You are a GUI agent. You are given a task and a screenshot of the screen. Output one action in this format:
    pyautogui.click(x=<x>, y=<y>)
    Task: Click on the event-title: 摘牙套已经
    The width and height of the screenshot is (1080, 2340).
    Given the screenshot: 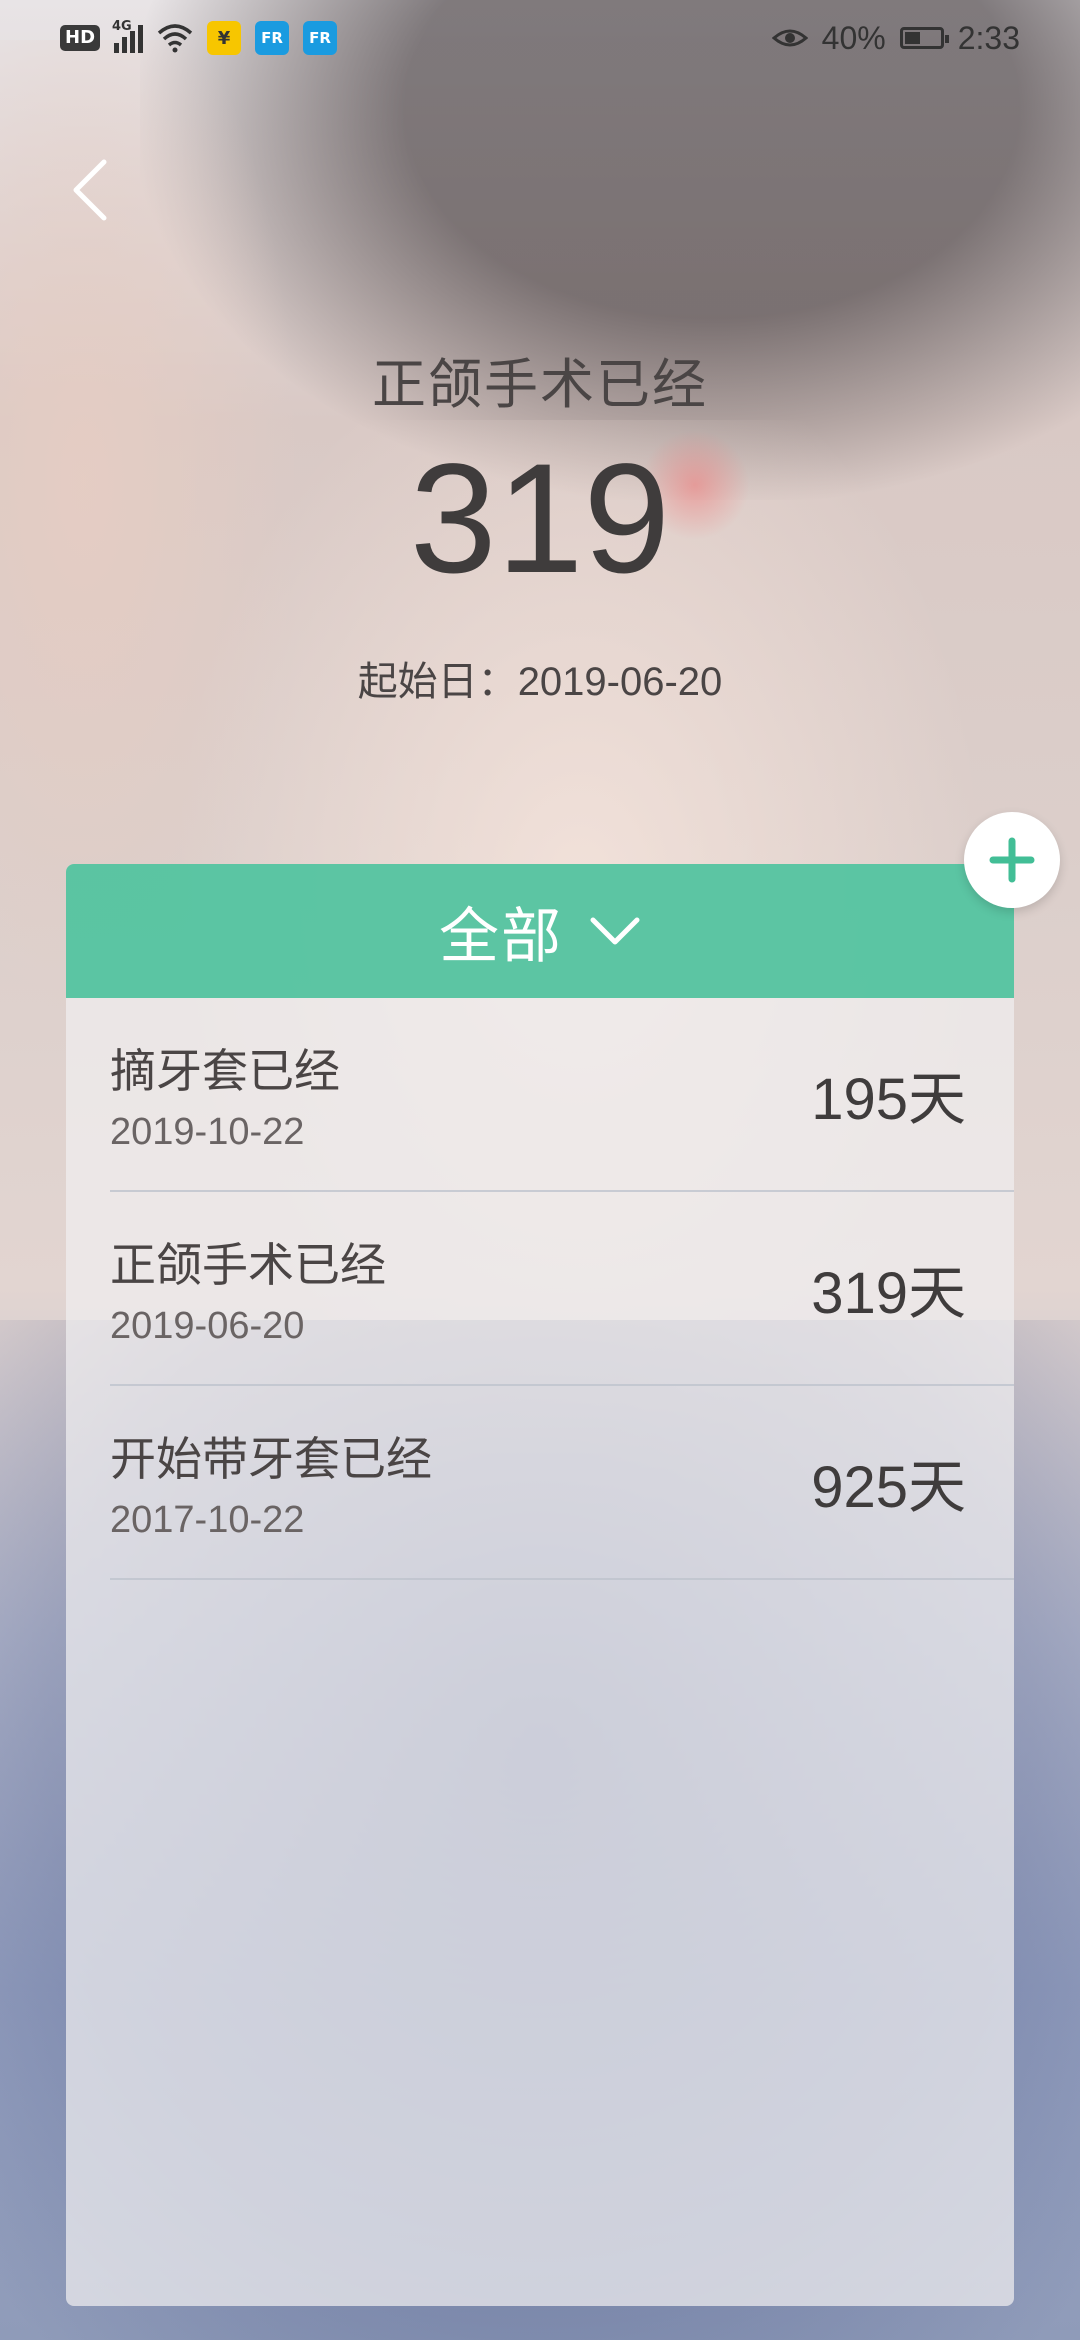 What is the action you would take?
    pyautogui.click(x=225, y=1070)
    